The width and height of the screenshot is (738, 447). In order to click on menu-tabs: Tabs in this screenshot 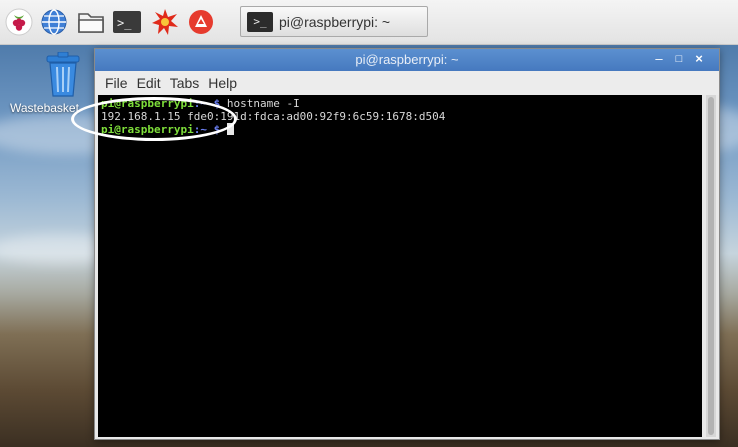, I will do `click(185, 83)`.